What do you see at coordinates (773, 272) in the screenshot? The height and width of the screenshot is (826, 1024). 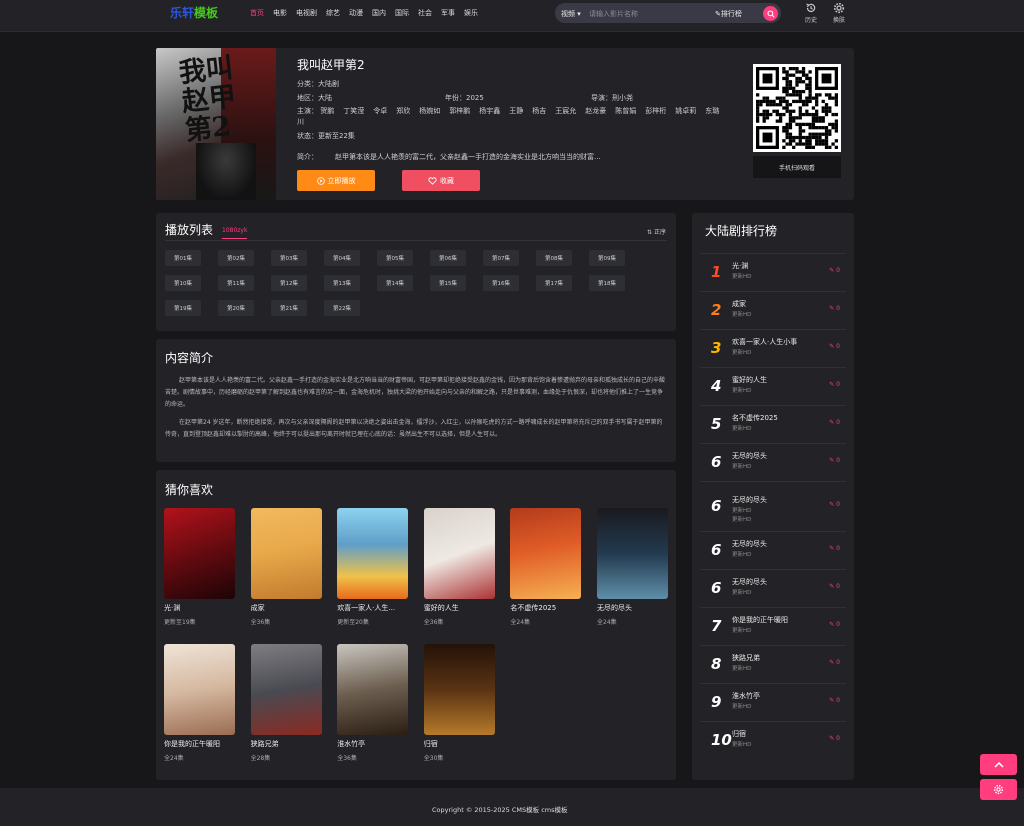 I see `ranking-item: 1 光·渊 更新HD ✎ 0` at bounding box center [773, 272].